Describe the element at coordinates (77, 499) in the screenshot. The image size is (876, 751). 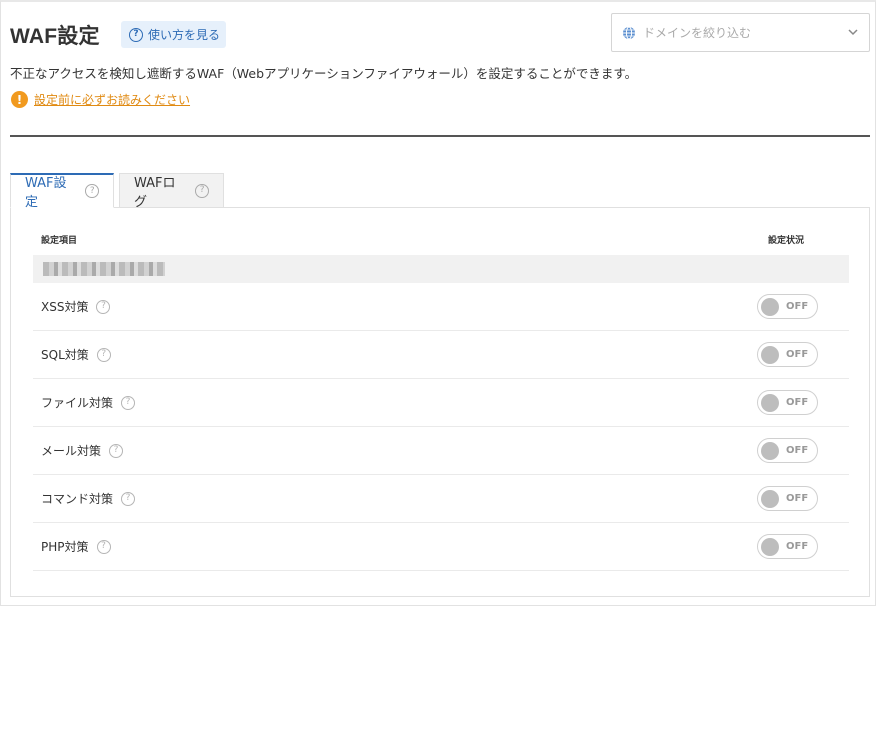
I see `setting-label: コマンド対策` at that location.